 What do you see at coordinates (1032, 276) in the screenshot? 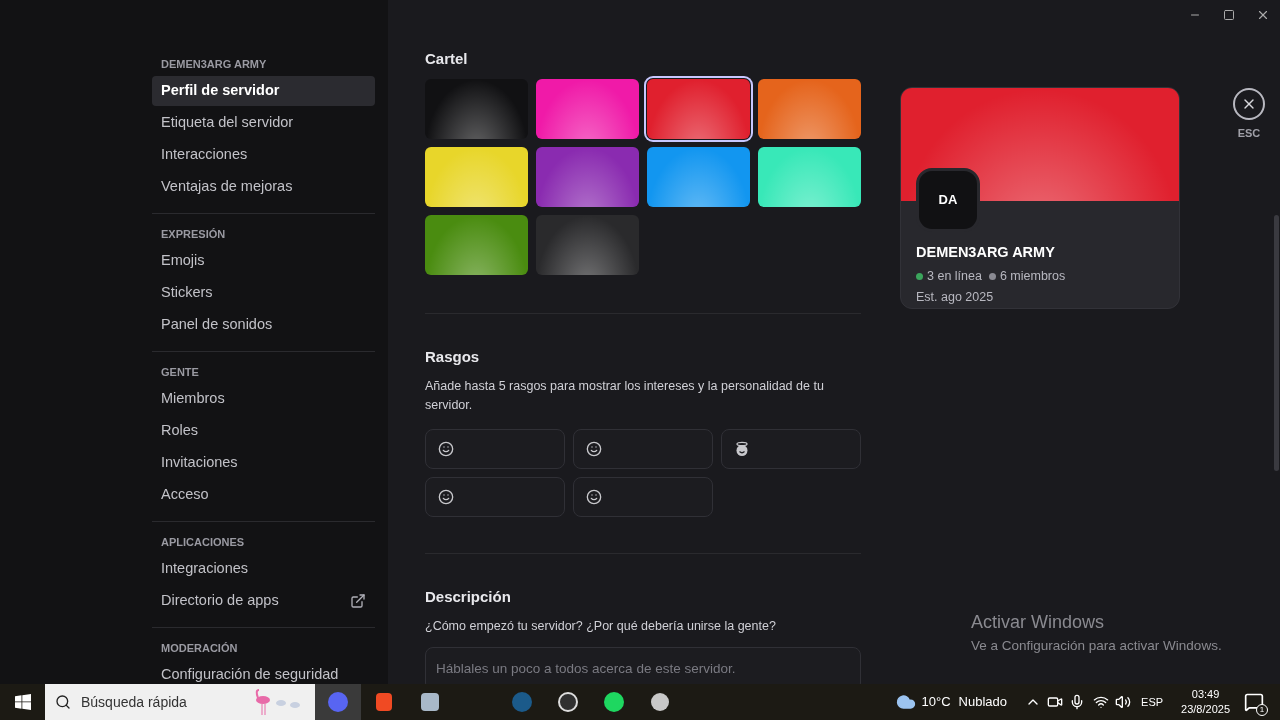
I see `member-count: 6 miembros` at bounding box center [1032, 276].